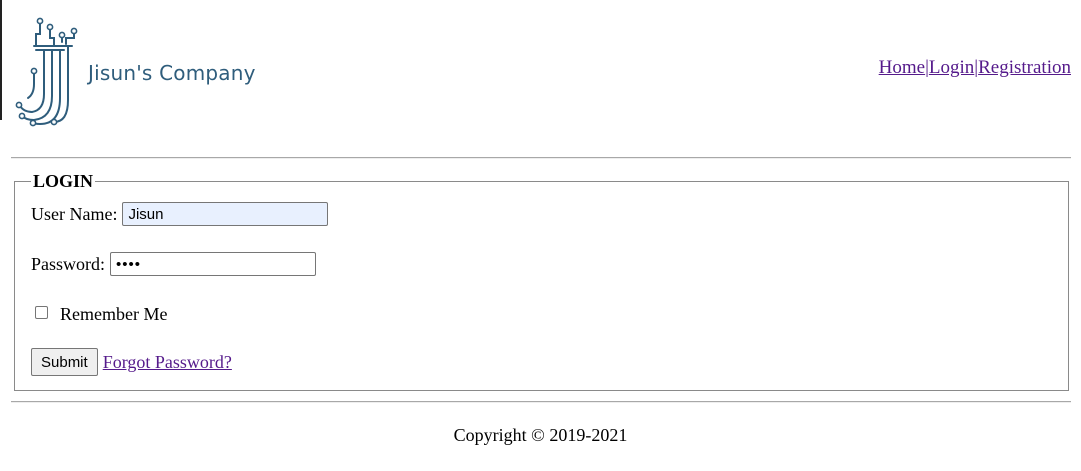 This screenshot has width=1081, height=471. What do you see at coordinates (541, 402) in the screenshot?
I see `footer-divider` at bounding box center [541, 402].